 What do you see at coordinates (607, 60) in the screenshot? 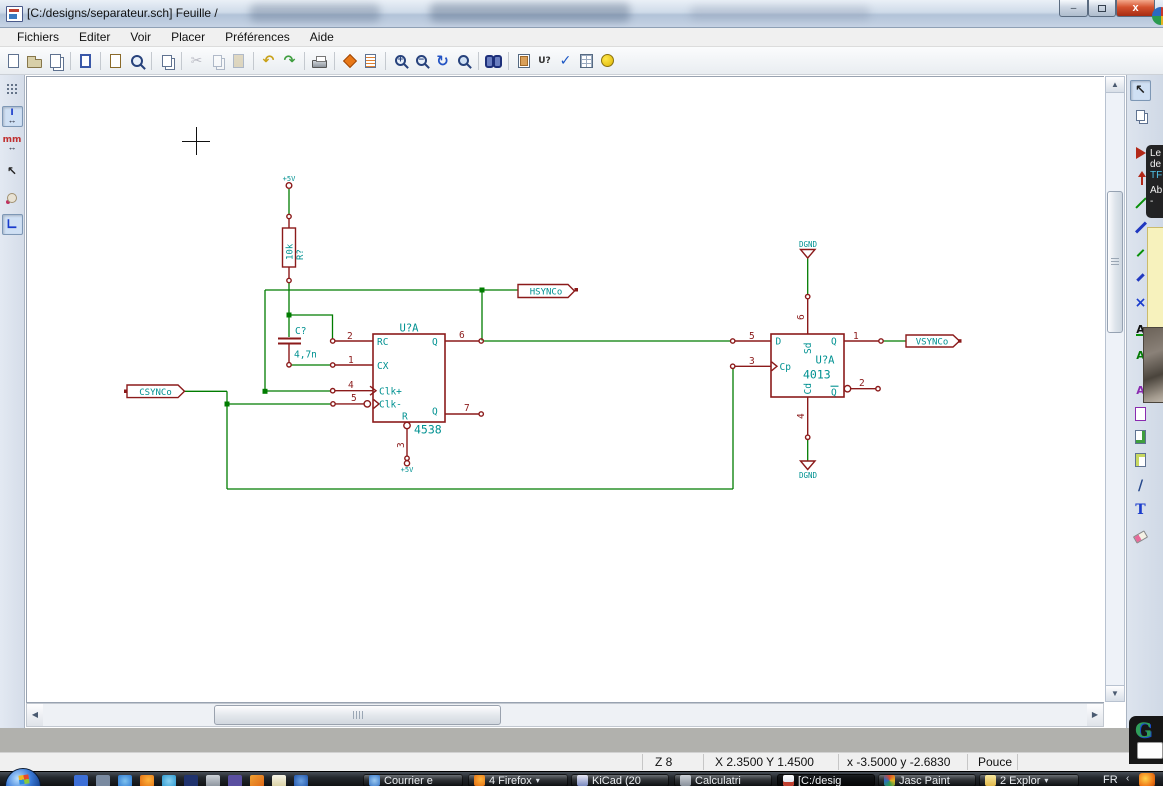
I see `backannotate-icon` at bounding box center [607, 60].